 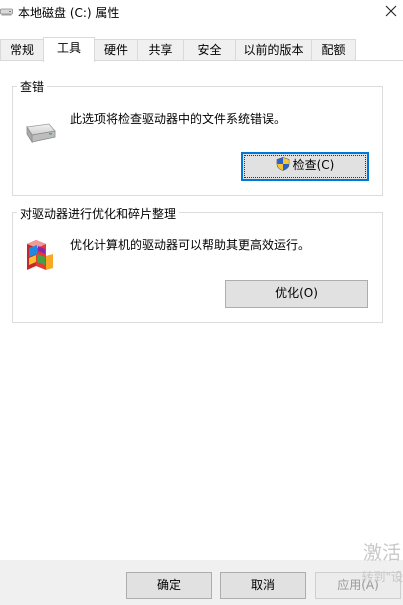 I want to click on optimize-group-label: 对驱动器进行优化和碎片整理, so click(x=98, y=213).